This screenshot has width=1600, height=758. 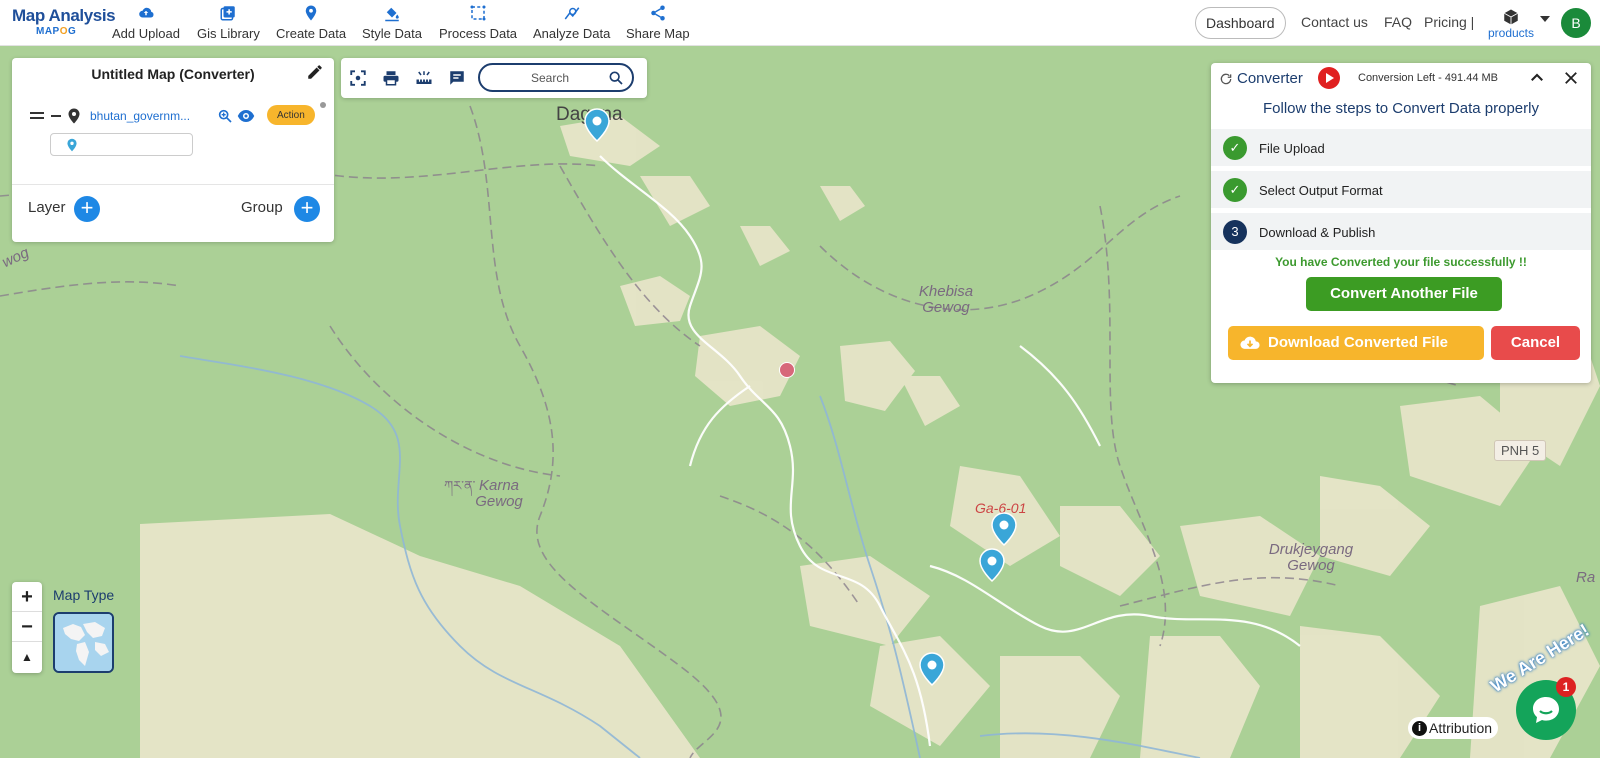 I want to click on map-title: Untitled Map (Converter), so click(x=173, y=74).